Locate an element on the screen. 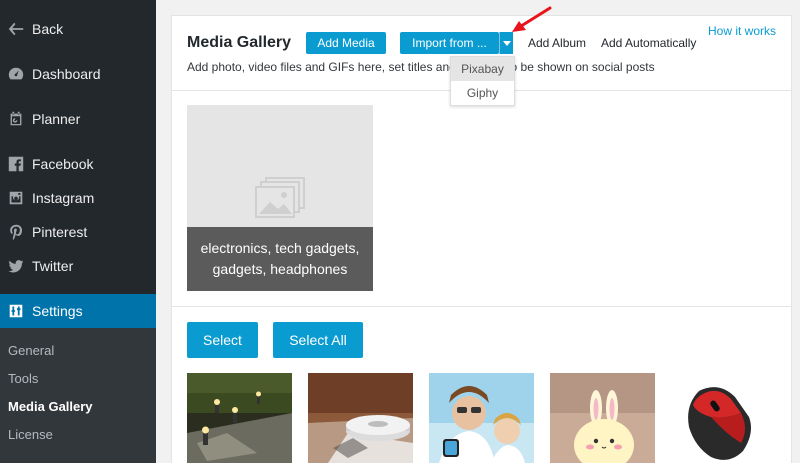  media-thumbnail-garden-lamps is located at coordinates (239, 418).